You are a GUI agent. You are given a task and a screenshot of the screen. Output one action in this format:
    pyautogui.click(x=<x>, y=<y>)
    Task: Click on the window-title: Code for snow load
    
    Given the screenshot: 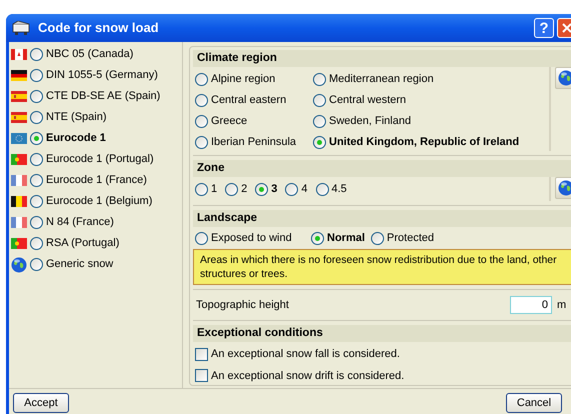 What is the action you would take?
    pyautogui.click(x=98, y=28)
    